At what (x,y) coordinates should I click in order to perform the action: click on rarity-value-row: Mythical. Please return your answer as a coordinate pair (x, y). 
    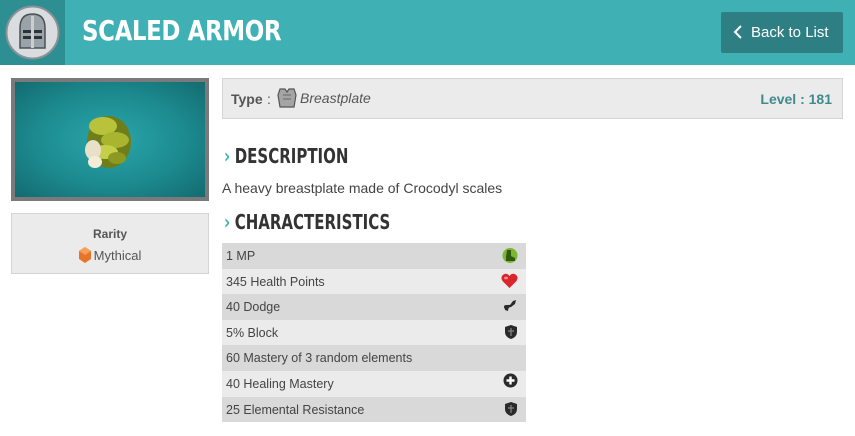
    Looking at the image, I should click on (110, 255).